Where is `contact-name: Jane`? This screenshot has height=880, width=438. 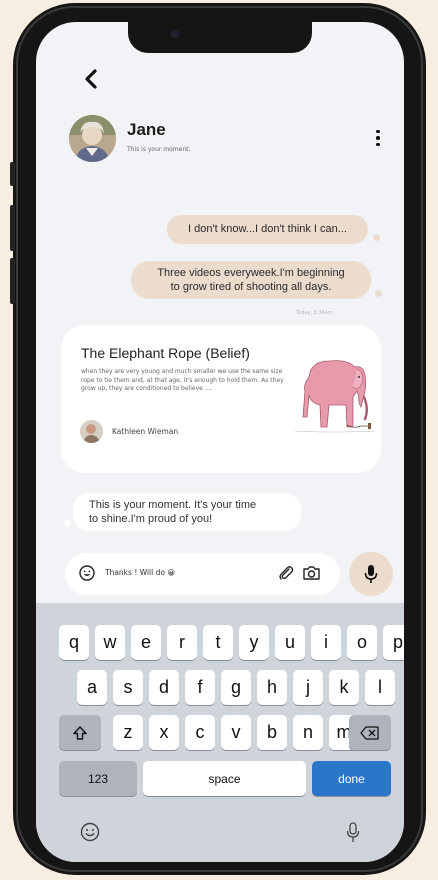 contact-name: Jane is located at coordinates (146, 129).